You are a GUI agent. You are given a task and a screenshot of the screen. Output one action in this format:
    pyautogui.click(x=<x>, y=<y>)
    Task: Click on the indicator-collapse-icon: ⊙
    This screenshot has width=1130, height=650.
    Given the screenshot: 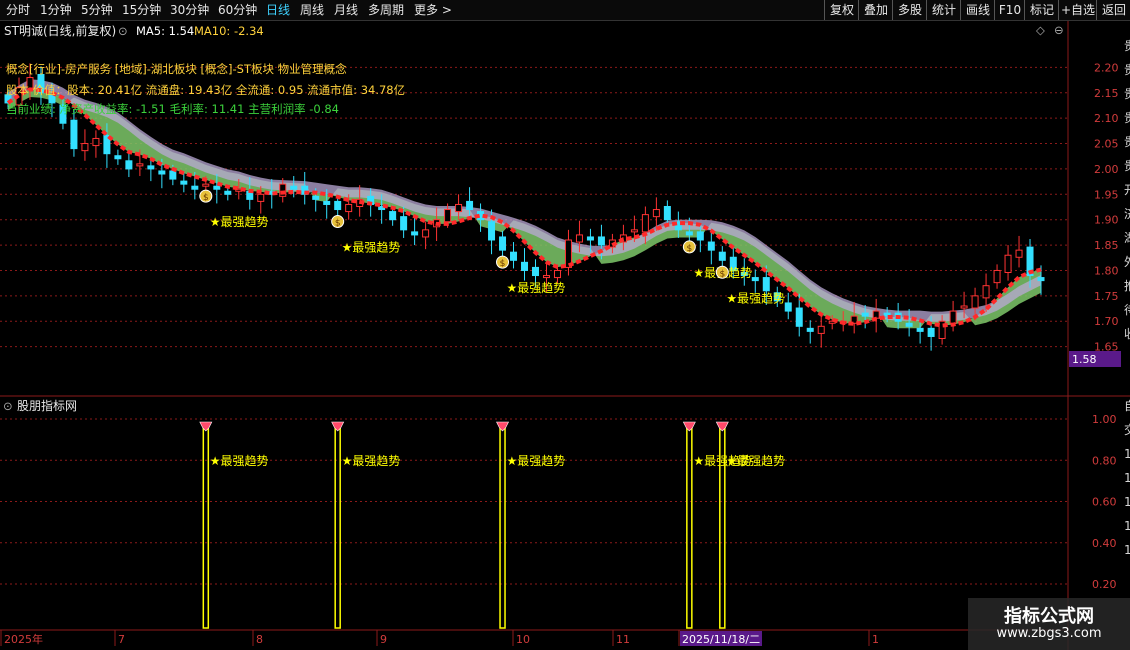 What is the action you would take?
    pyautogui.click(x=8, y=406)
    